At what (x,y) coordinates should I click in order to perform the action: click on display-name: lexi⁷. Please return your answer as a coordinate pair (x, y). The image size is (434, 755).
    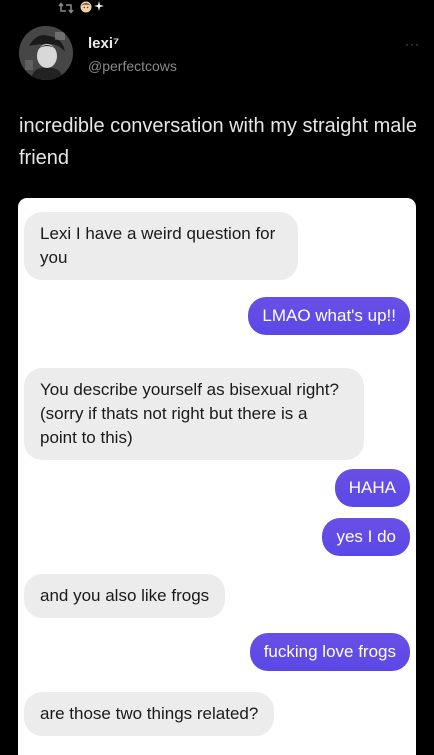
    Looking at the image, I should click on (103, 44).